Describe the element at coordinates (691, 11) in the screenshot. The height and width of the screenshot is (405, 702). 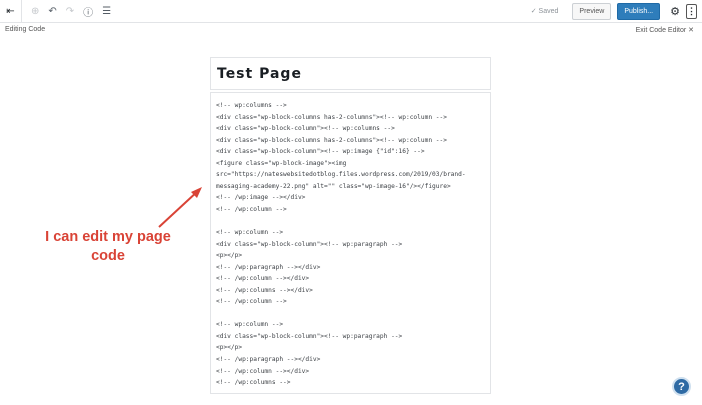
I see `more-menu-icon: ⋮` at that location.